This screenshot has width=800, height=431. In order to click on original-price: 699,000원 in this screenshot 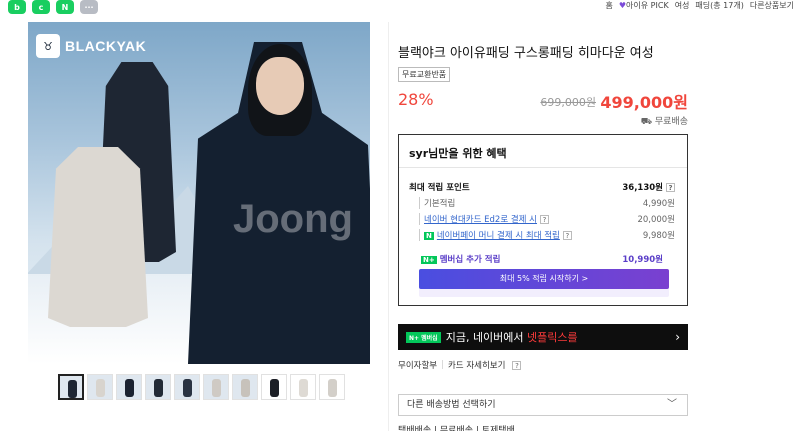, I will do `click(568, 102)`.